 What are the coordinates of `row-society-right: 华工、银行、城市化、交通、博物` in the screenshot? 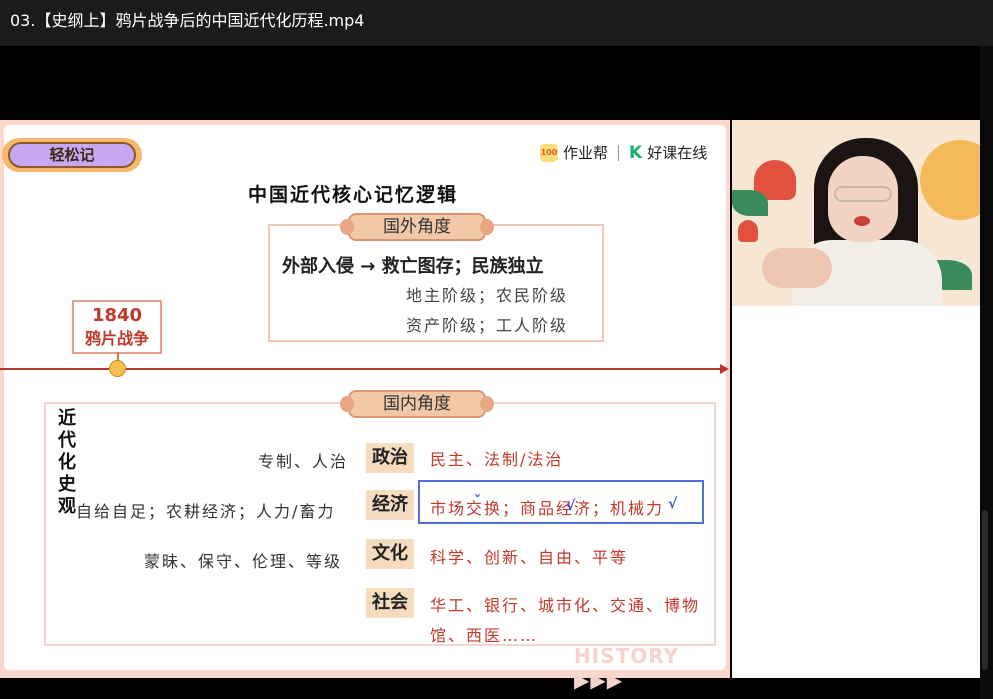 It's located at (565, 605).